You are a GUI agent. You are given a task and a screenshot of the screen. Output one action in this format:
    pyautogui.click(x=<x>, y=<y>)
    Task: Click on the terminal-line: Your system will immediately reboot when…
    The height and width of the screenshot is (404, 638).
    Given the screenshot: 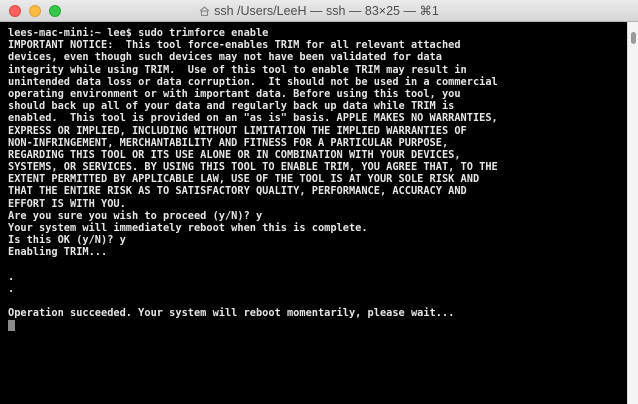 What is the action you would take?
    pyautogui.click(x=188, y=228)
    